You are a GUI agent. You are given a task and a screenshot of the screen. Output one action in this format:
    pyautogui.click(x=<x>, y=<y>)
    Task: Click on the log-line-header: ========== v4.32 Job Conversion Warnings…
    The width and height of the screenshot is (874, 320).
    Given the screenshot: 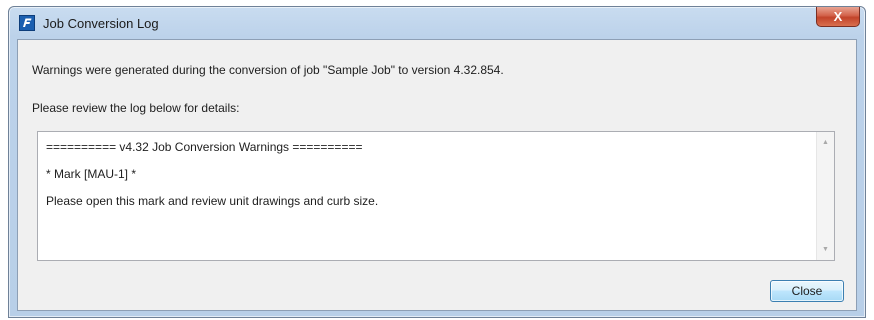 What is the action you would take?
    pyautogui.click(x=204, y=147)
    